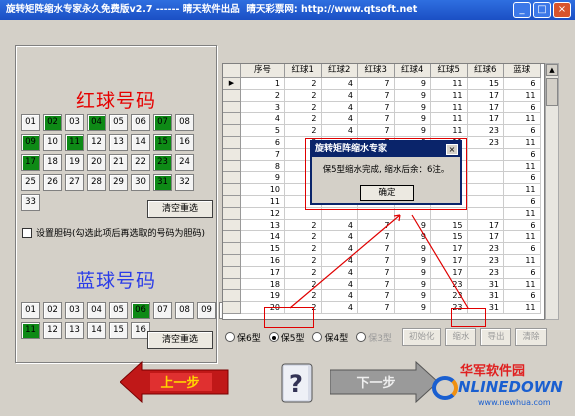 This screenshot has width=575, height=416. What do you see at coordinates (552, 92) in the screenshot?
I see `scroll-thumb` at bounding box center [552, 92].